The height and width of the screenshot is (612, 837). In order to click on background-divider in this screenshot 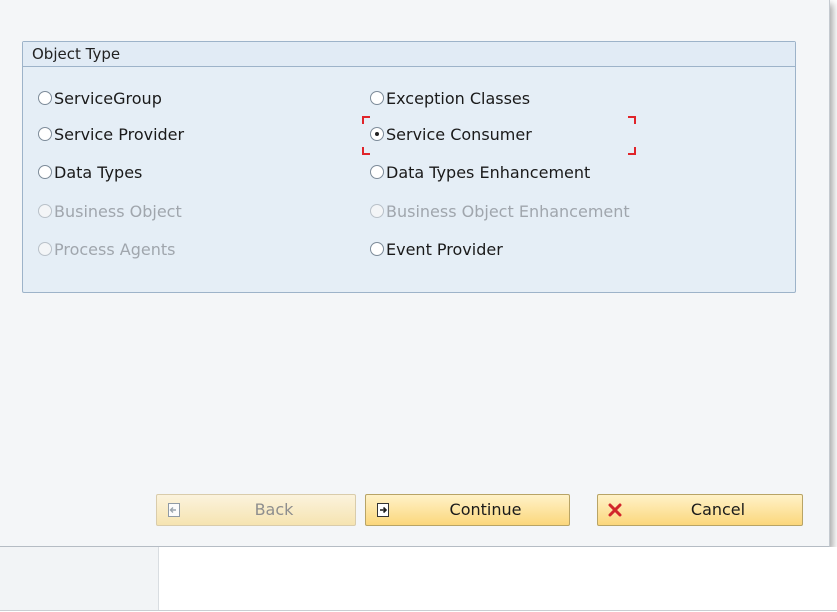, I will do `click(418, 610)`.